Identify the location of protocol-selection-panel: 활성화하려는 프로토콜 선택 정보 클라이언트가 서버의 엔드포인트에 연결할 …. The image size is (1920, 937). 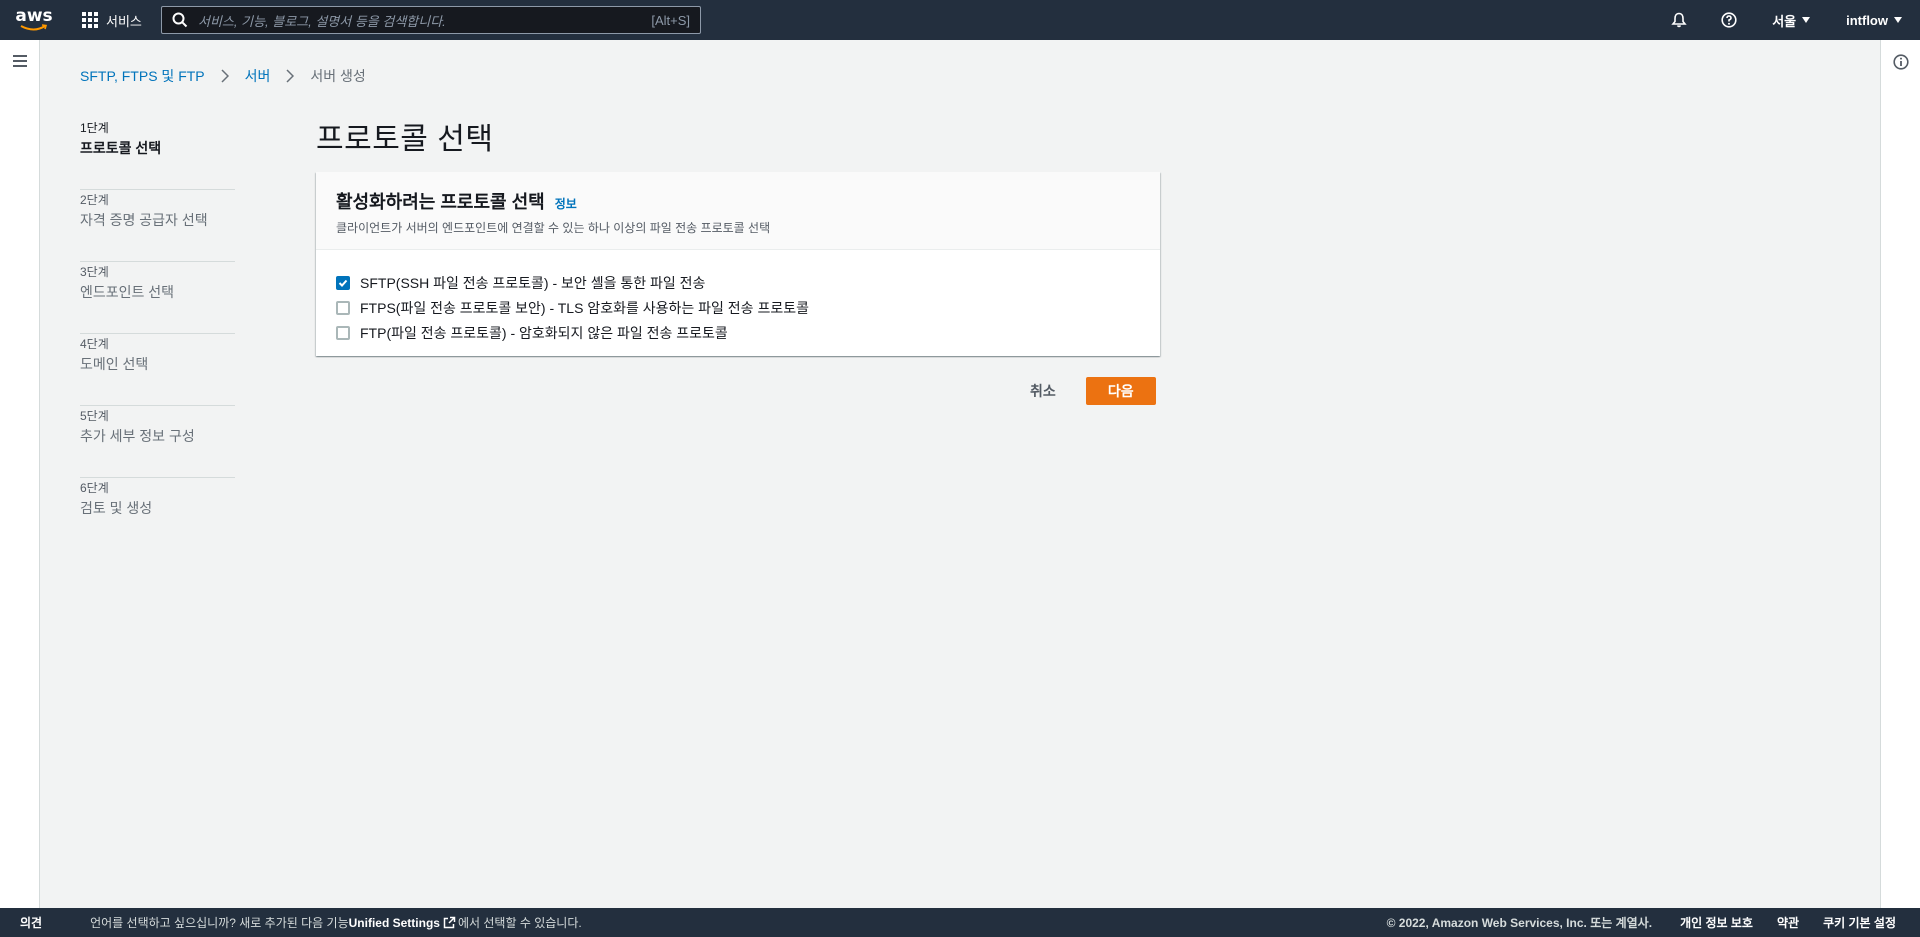
(738, 264).